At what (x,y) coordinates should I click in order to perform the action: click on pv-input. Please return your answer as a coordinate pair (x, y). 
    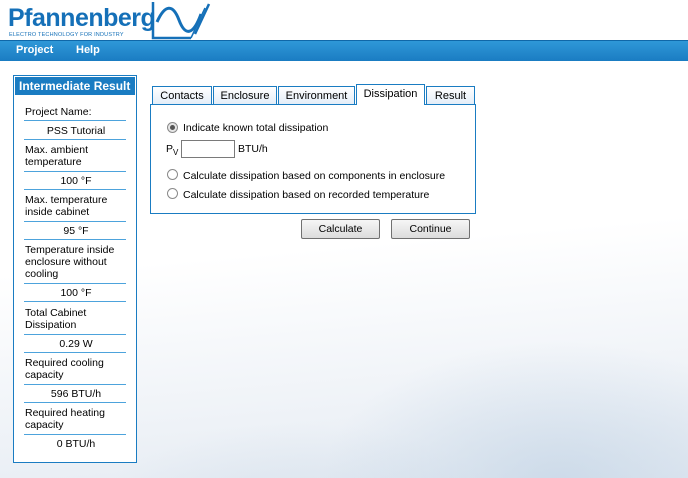
    Looking at the image, I should click on (208, 149).